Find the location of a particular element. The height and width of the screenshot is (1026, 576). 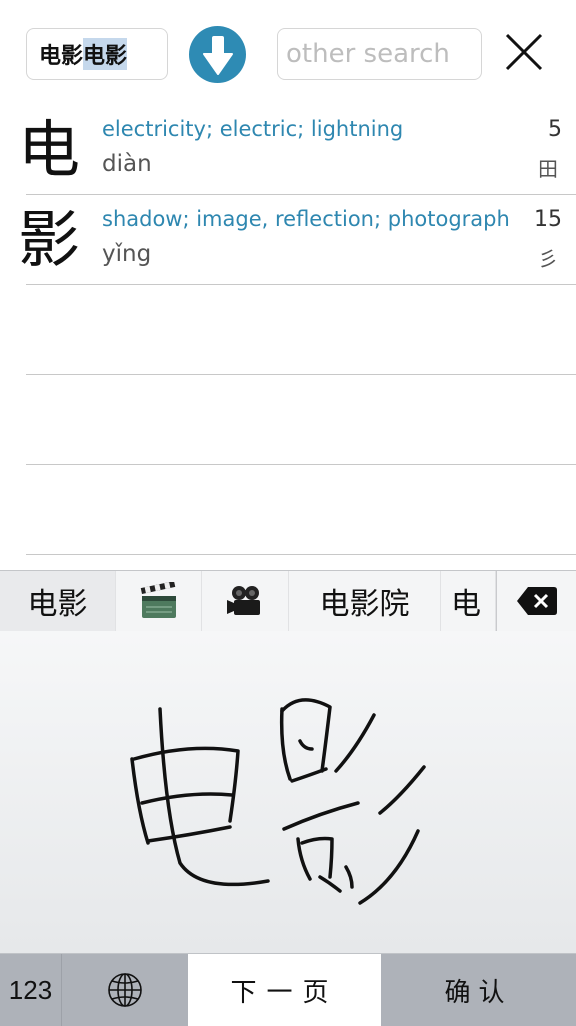

candidate-item: 电影 is located at coordinates (58, 601).